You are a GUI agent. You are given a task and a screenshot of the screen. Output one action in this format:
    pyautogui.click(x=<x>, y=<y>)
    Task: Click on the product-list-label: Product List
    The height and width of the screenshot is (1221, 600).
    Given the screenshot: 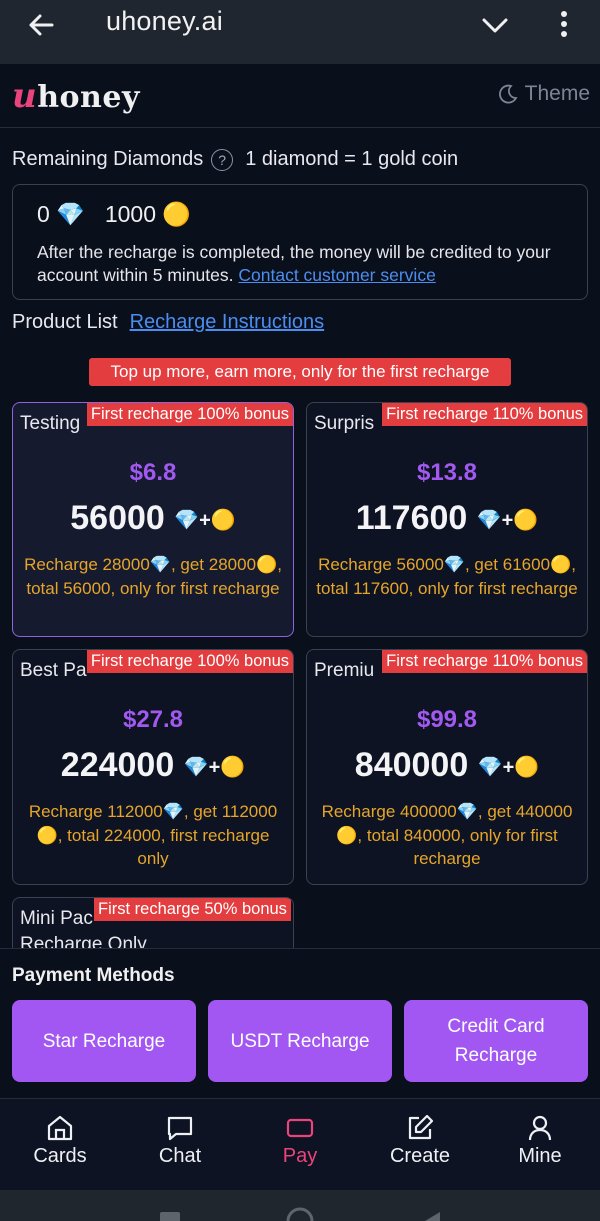 What is the action you would take?
    pyautogui.click(x=65, y=322)
    